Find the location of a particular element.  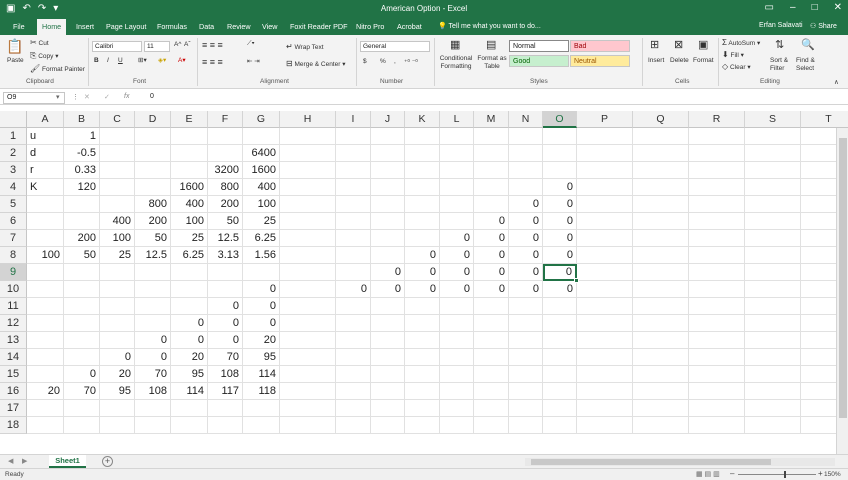

cell-n8: 0 is located at coordinates (526, 255).